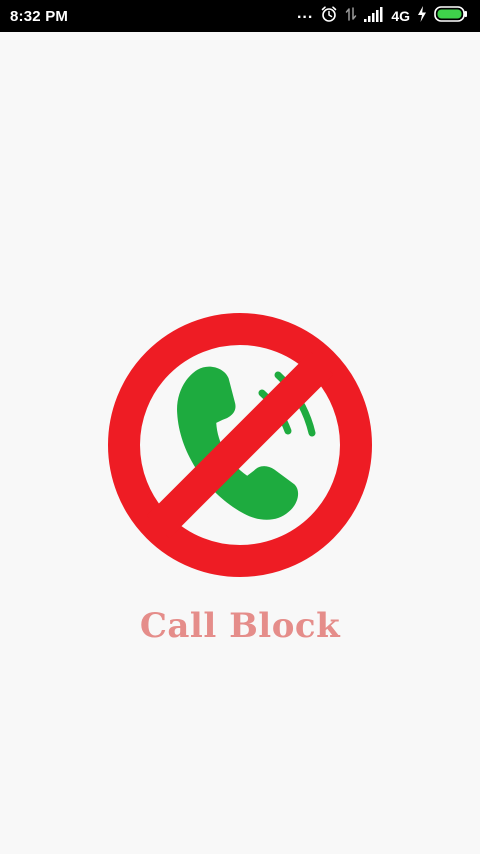  Describe the element at coordinates (329, 16) in the screenshot. I see `alarm-icon` at that location.